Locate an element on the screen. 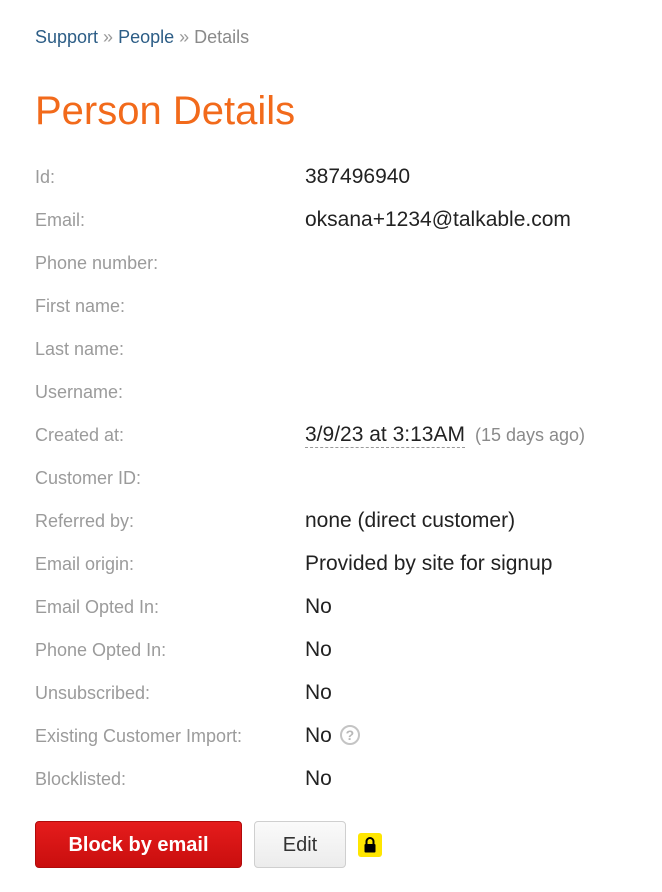  lock-icon is located at coordinates (370, 845).